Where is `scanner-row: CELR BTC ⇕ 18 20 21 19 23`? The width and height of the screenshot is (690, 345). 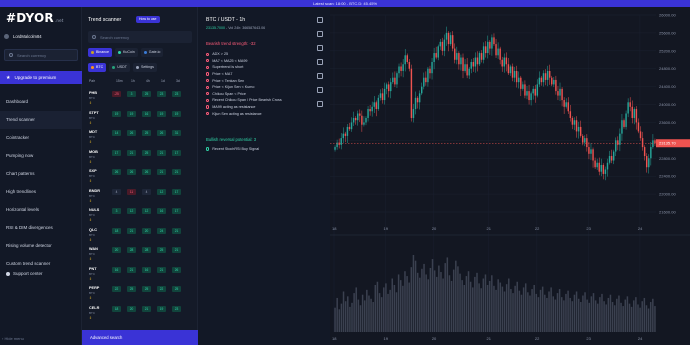 scanner-row: CELR BTC ⇕ 18 20 21 19 23 is located at coordinates (140, 312).